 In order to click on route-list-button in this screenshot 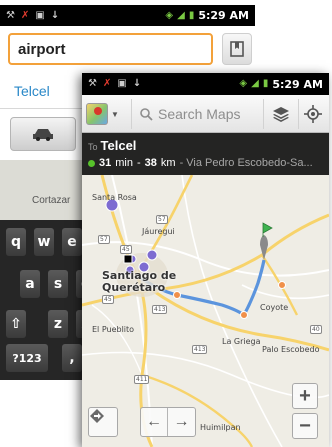, I will do `click(103, 422)`.